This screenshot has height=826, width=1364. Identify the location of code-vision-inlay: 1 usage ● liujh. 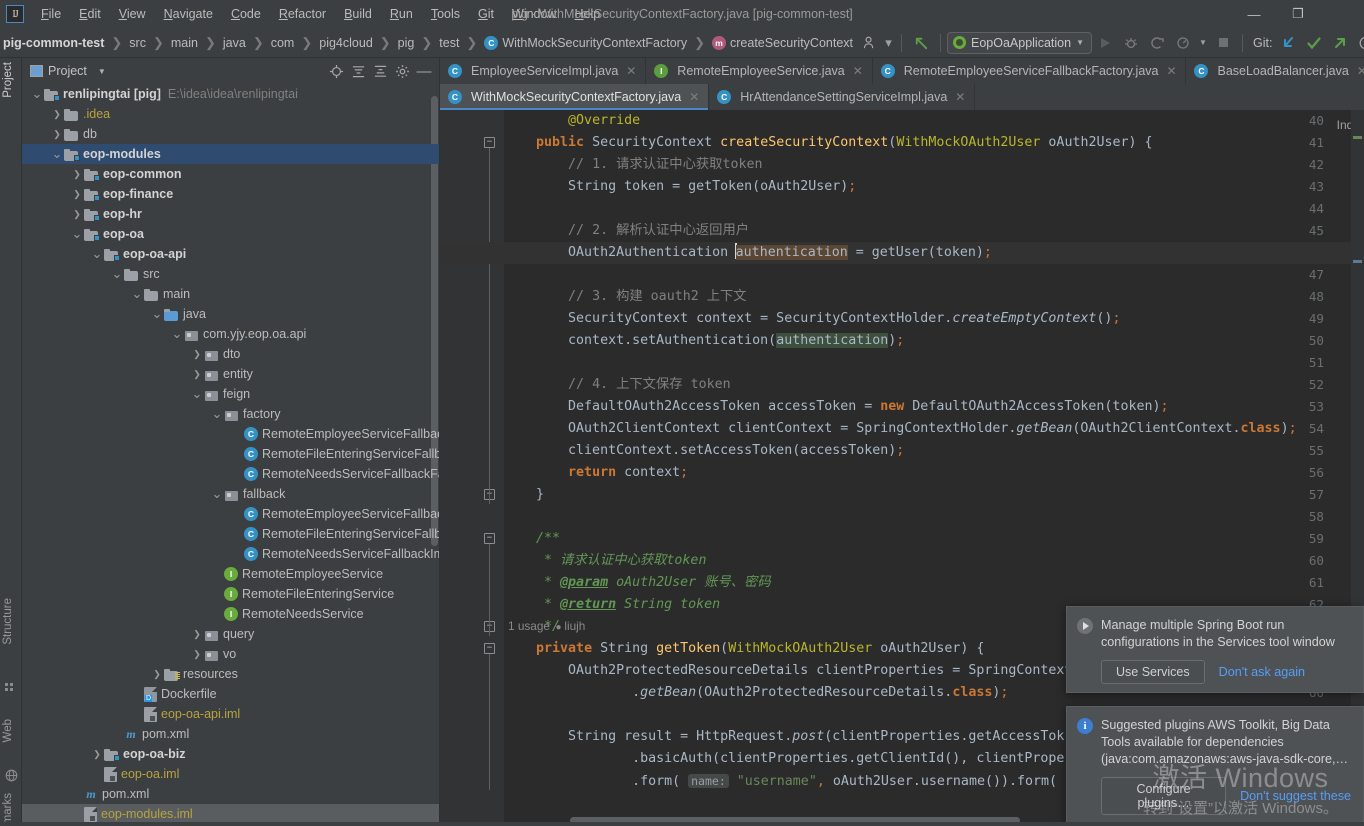
(512, 626).